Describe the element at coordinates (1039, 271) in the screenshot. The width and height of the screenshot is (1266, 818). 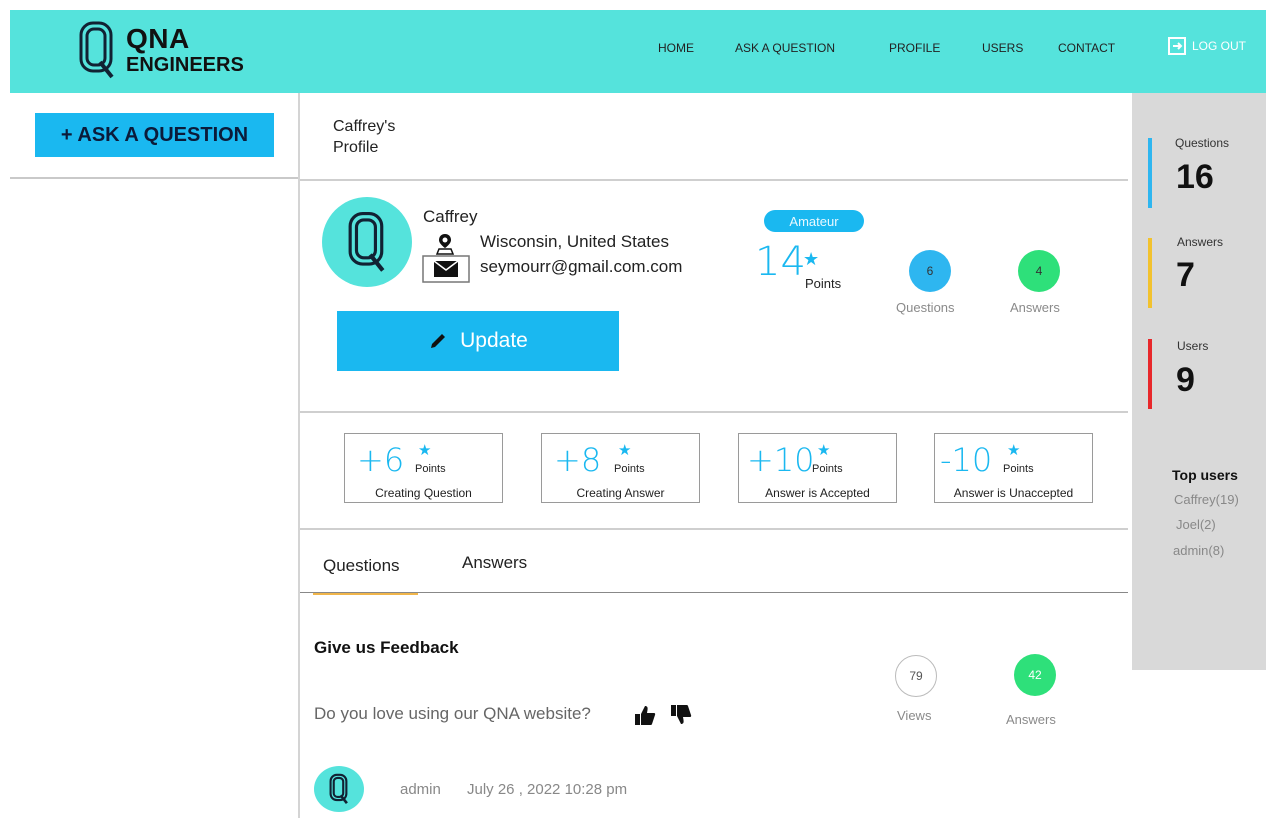
I see `answers-count-badge: 4` at that location.